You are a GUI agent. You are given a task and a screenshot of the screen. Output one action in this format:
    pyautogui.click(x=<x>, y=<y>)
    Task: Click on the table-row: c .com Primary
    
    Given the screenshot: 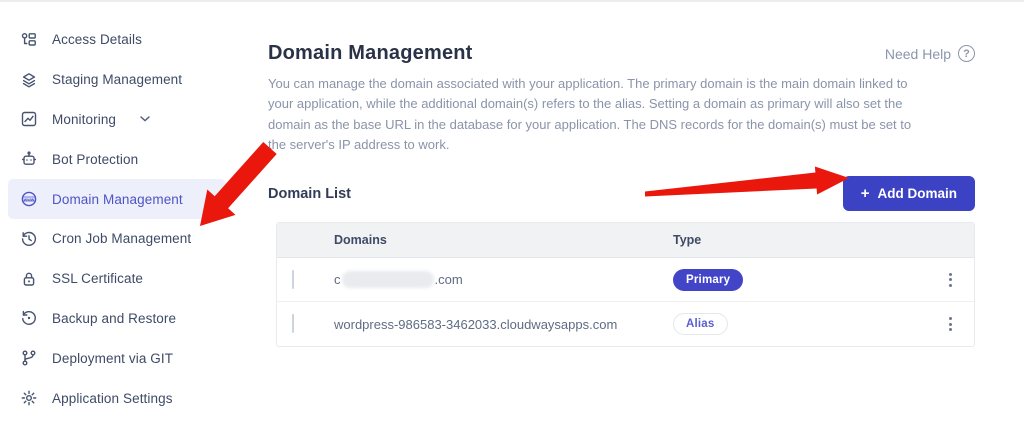 What is the action you would take?
    pyautogui.click(x=625, y=280)
    